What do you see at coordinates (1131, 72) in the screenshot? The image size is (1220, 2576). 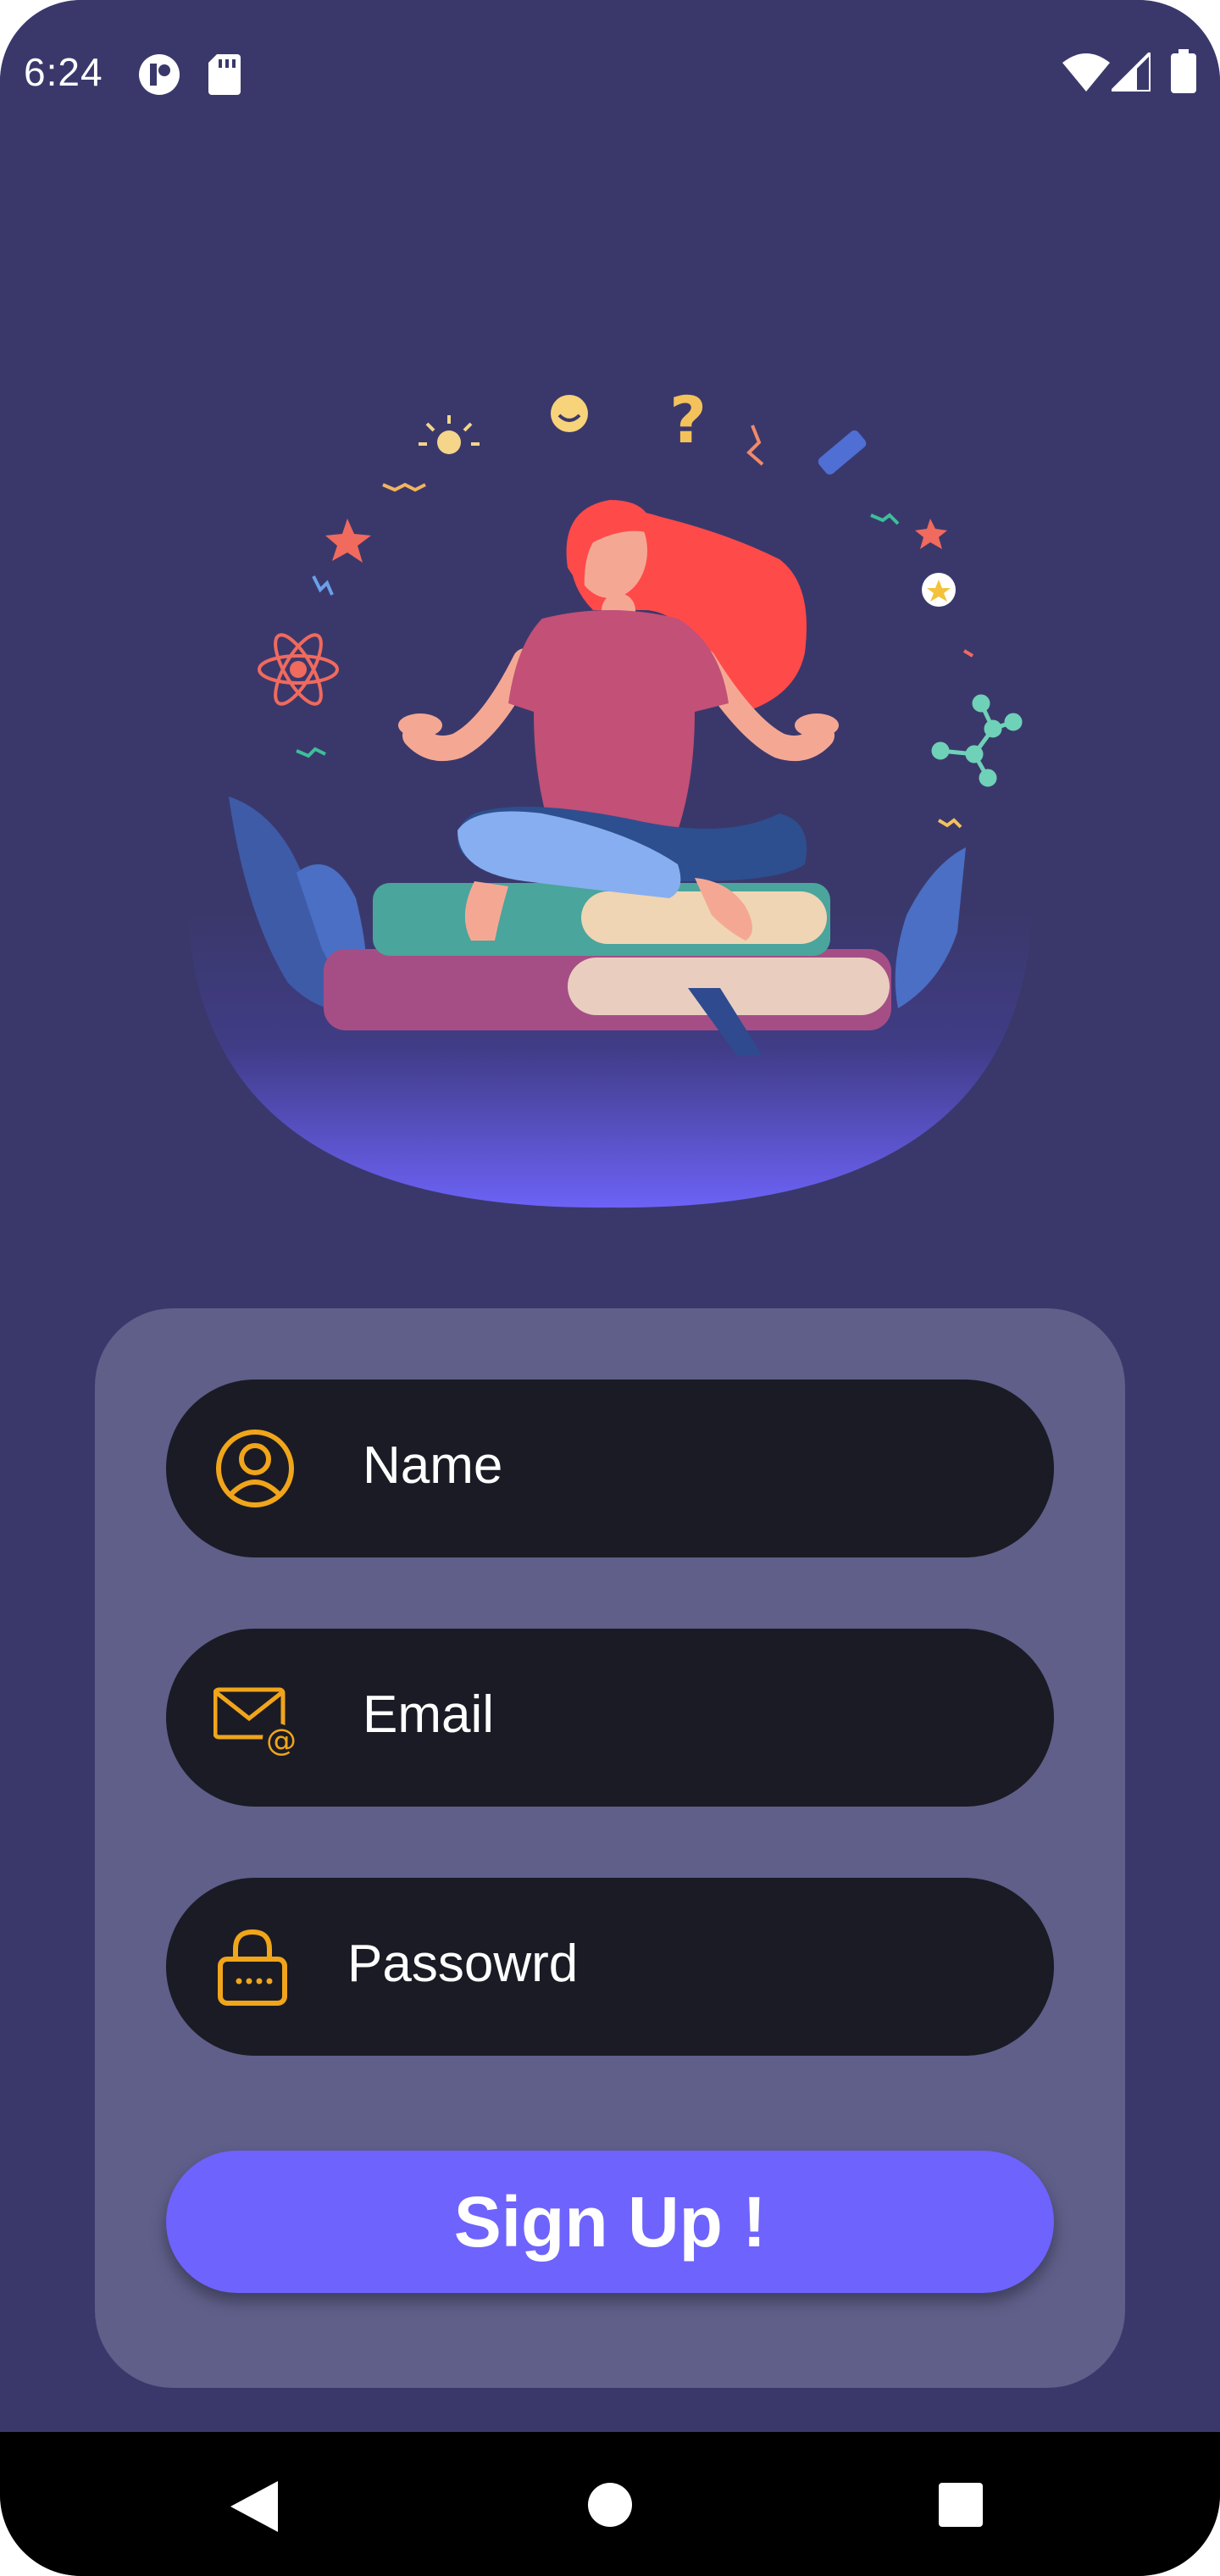 I see `cellular-signal-icon` at bounding box center [1131, 72].